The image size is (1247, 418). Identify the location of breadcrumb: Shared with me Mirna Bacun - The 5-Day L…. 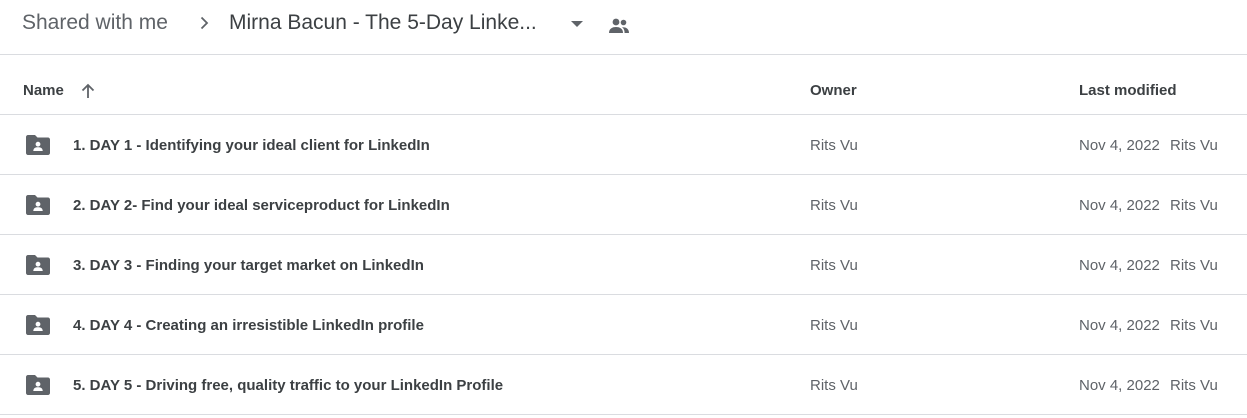
(623, 27).